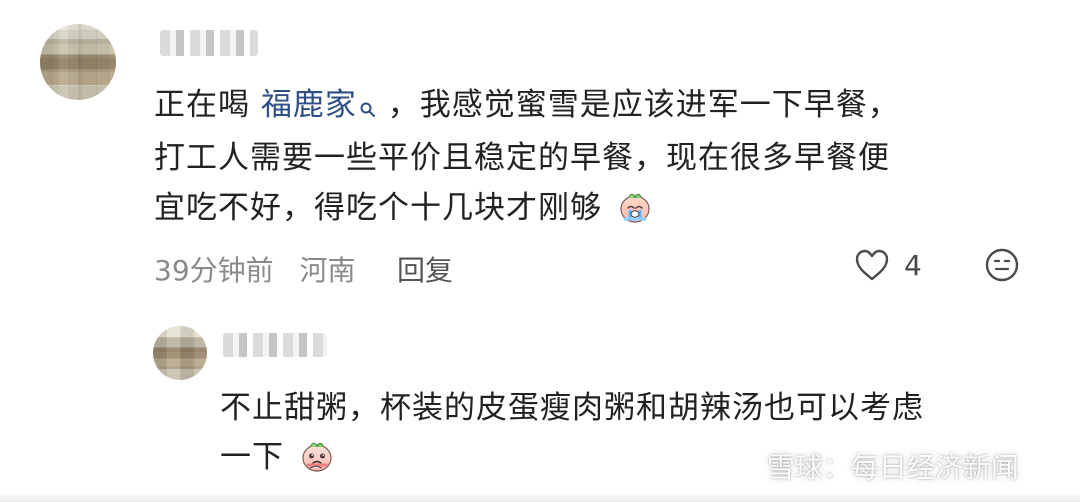 The image size is (1080, 502). What do you see at coordinates (378, 208) in the screenshot?
I see `comment-text-line-3-text: 宜吃不好，得吃个十几块才刚够` at bounding box center [378, 208].